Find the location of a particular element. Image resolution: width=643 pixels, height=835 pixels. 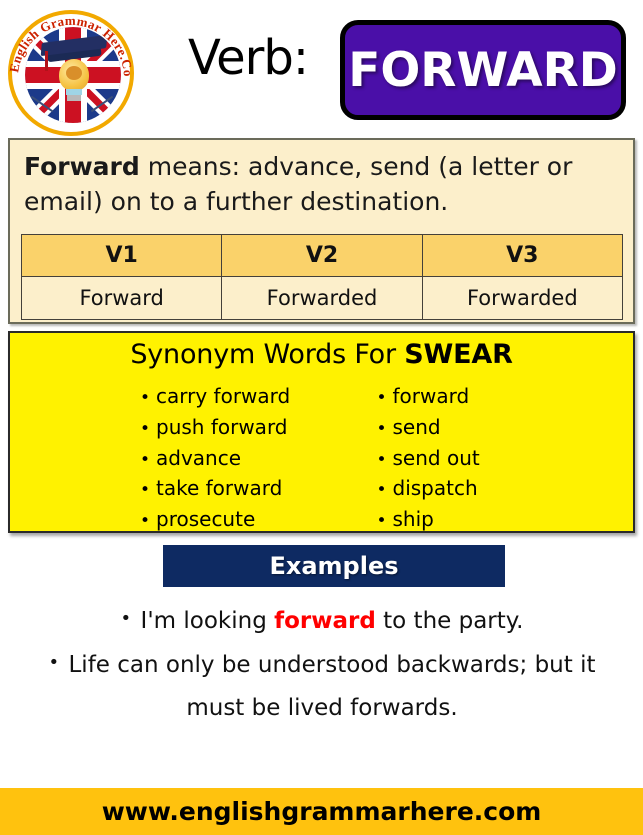

synonyms-title-prefix: Synonym Words For is located at coordinates (267, 354).